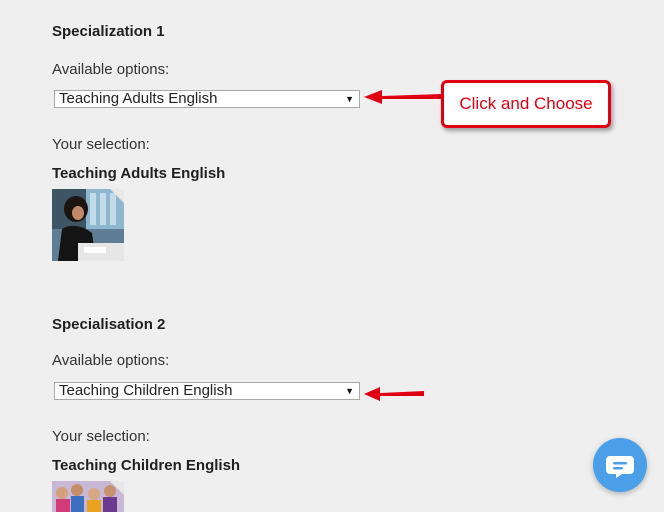 The width and height of the screenshot is (664, 512). What do you see at coordinates (111, 360) in the screenshot?
I see `section-2-options-label: Available options:` at bounding box center [111, 360].